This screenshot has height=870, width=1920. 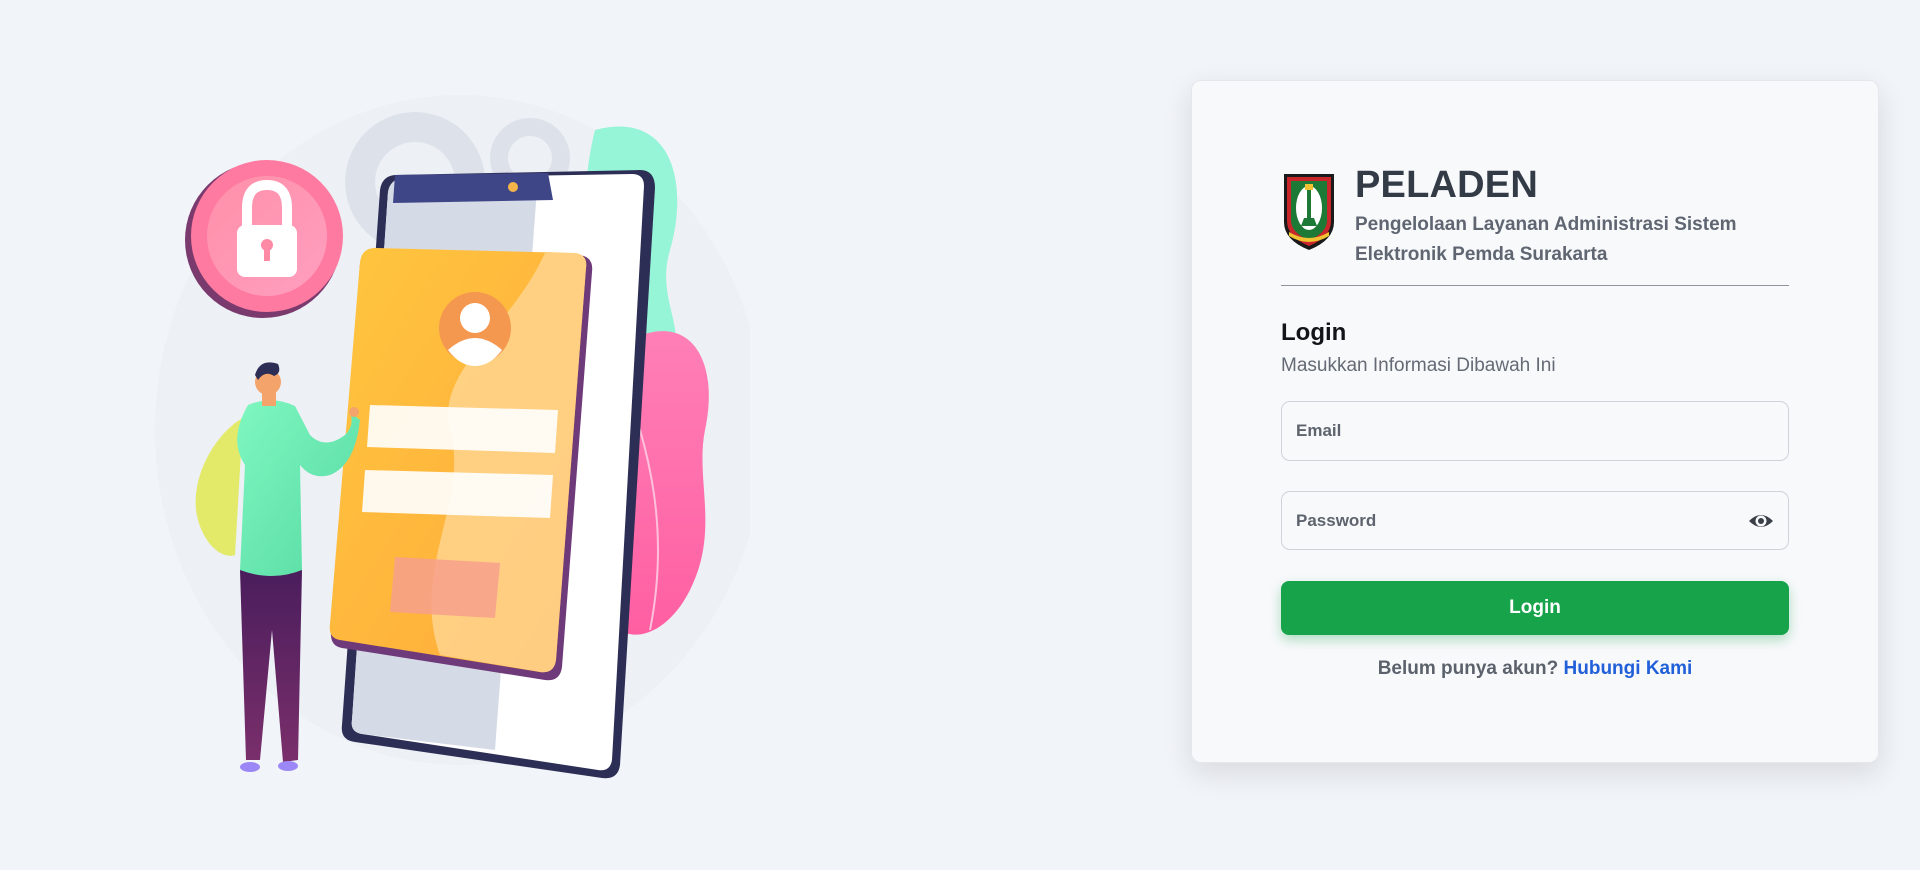 I want to click on header-divider, so click(x=1535, y=285).